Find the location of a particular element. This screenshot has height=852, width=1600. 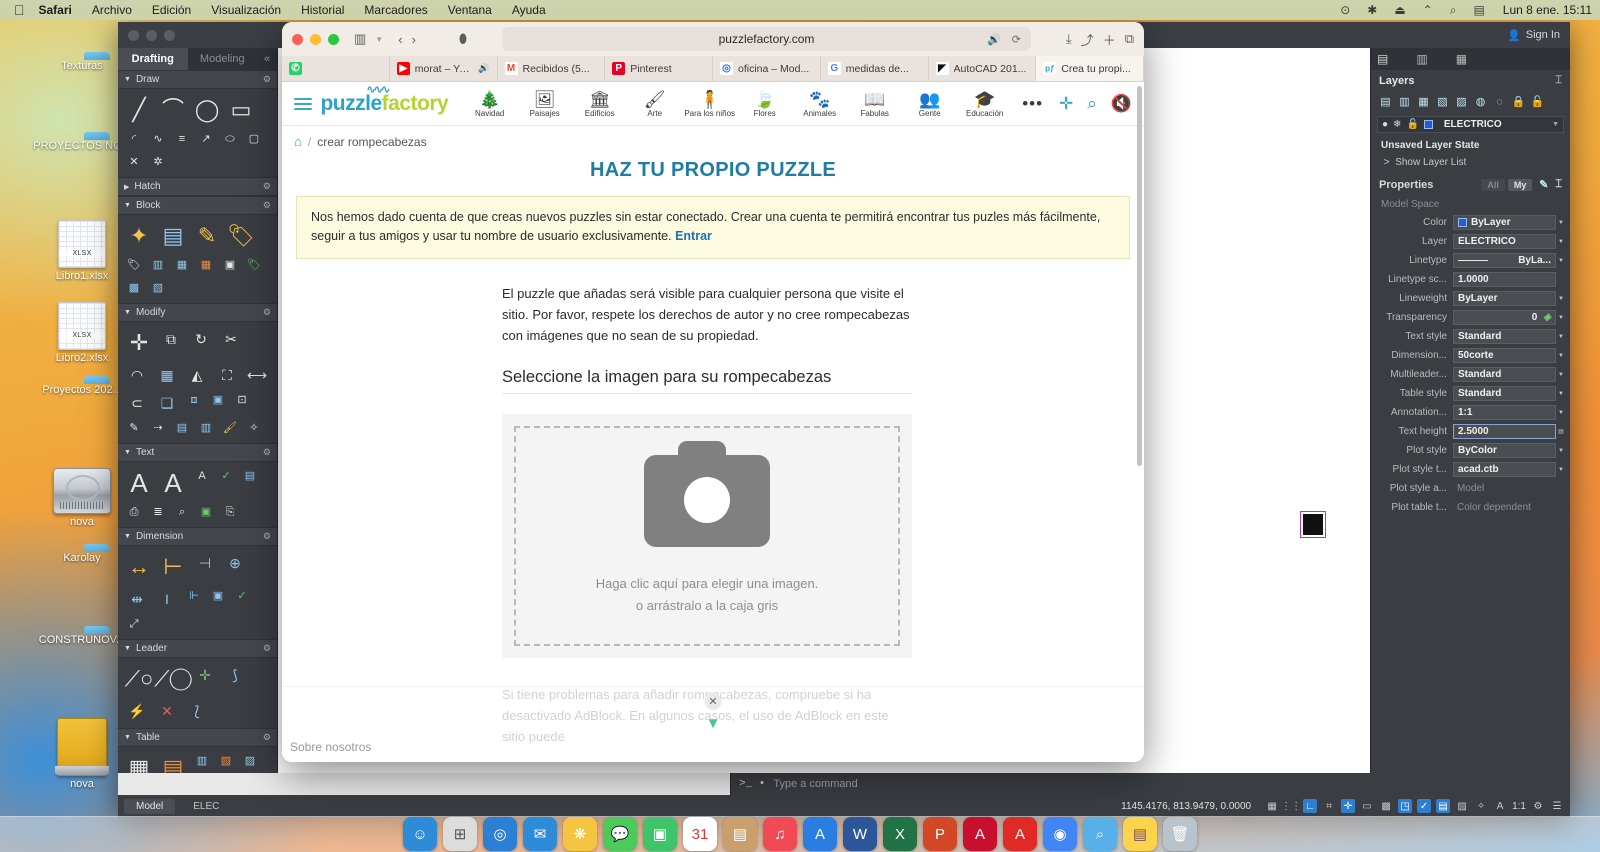

autocad-maximize-button is located at coordinates (169, 35).